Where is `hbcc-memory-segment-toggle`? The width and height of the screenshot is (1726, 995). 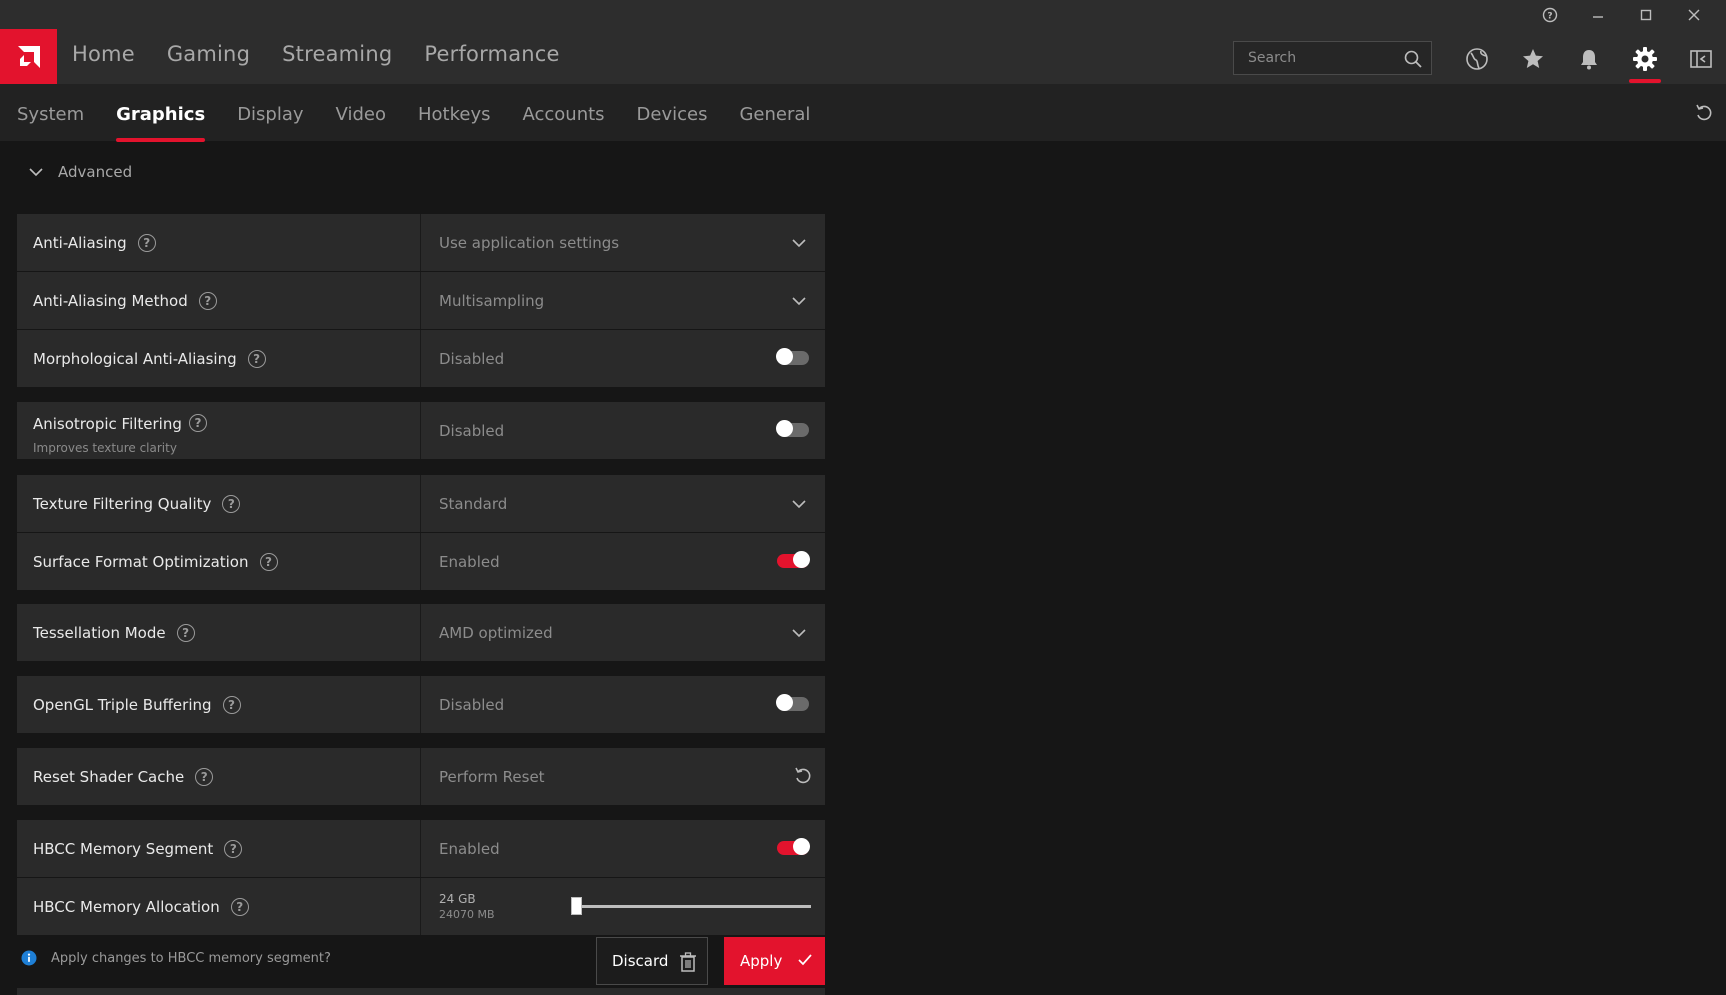
hbcc-memory-segment-toggle is located at coordinates (793, 846).